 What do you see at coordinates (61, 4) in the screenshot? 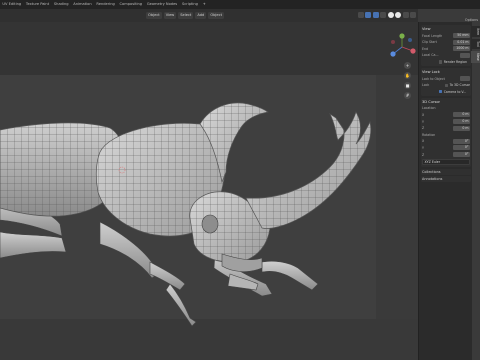
I see `tab-shading: Shading` at bounding box center [61, 4].